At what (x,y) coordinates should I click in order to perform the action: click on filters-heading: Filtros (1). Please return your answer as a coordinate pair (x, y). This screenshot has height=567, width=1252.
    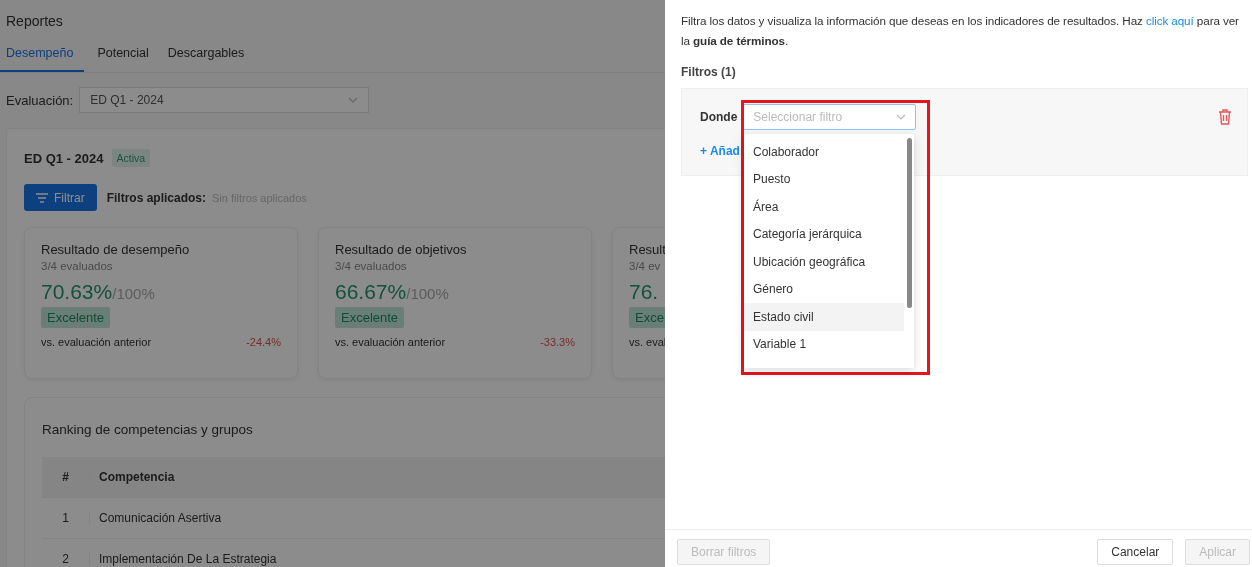
    Looking at the image, I should click on (709, 72).